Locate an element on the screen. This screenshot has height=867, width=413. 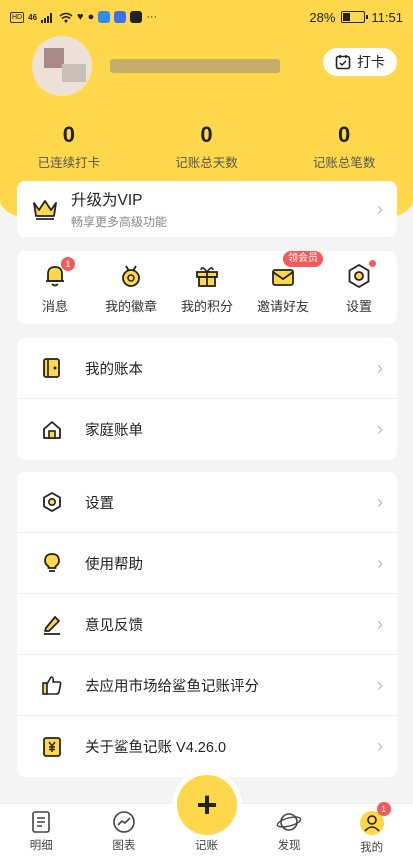
stat-count: 0 记账总笔数 is located at coordinates (344, 146).